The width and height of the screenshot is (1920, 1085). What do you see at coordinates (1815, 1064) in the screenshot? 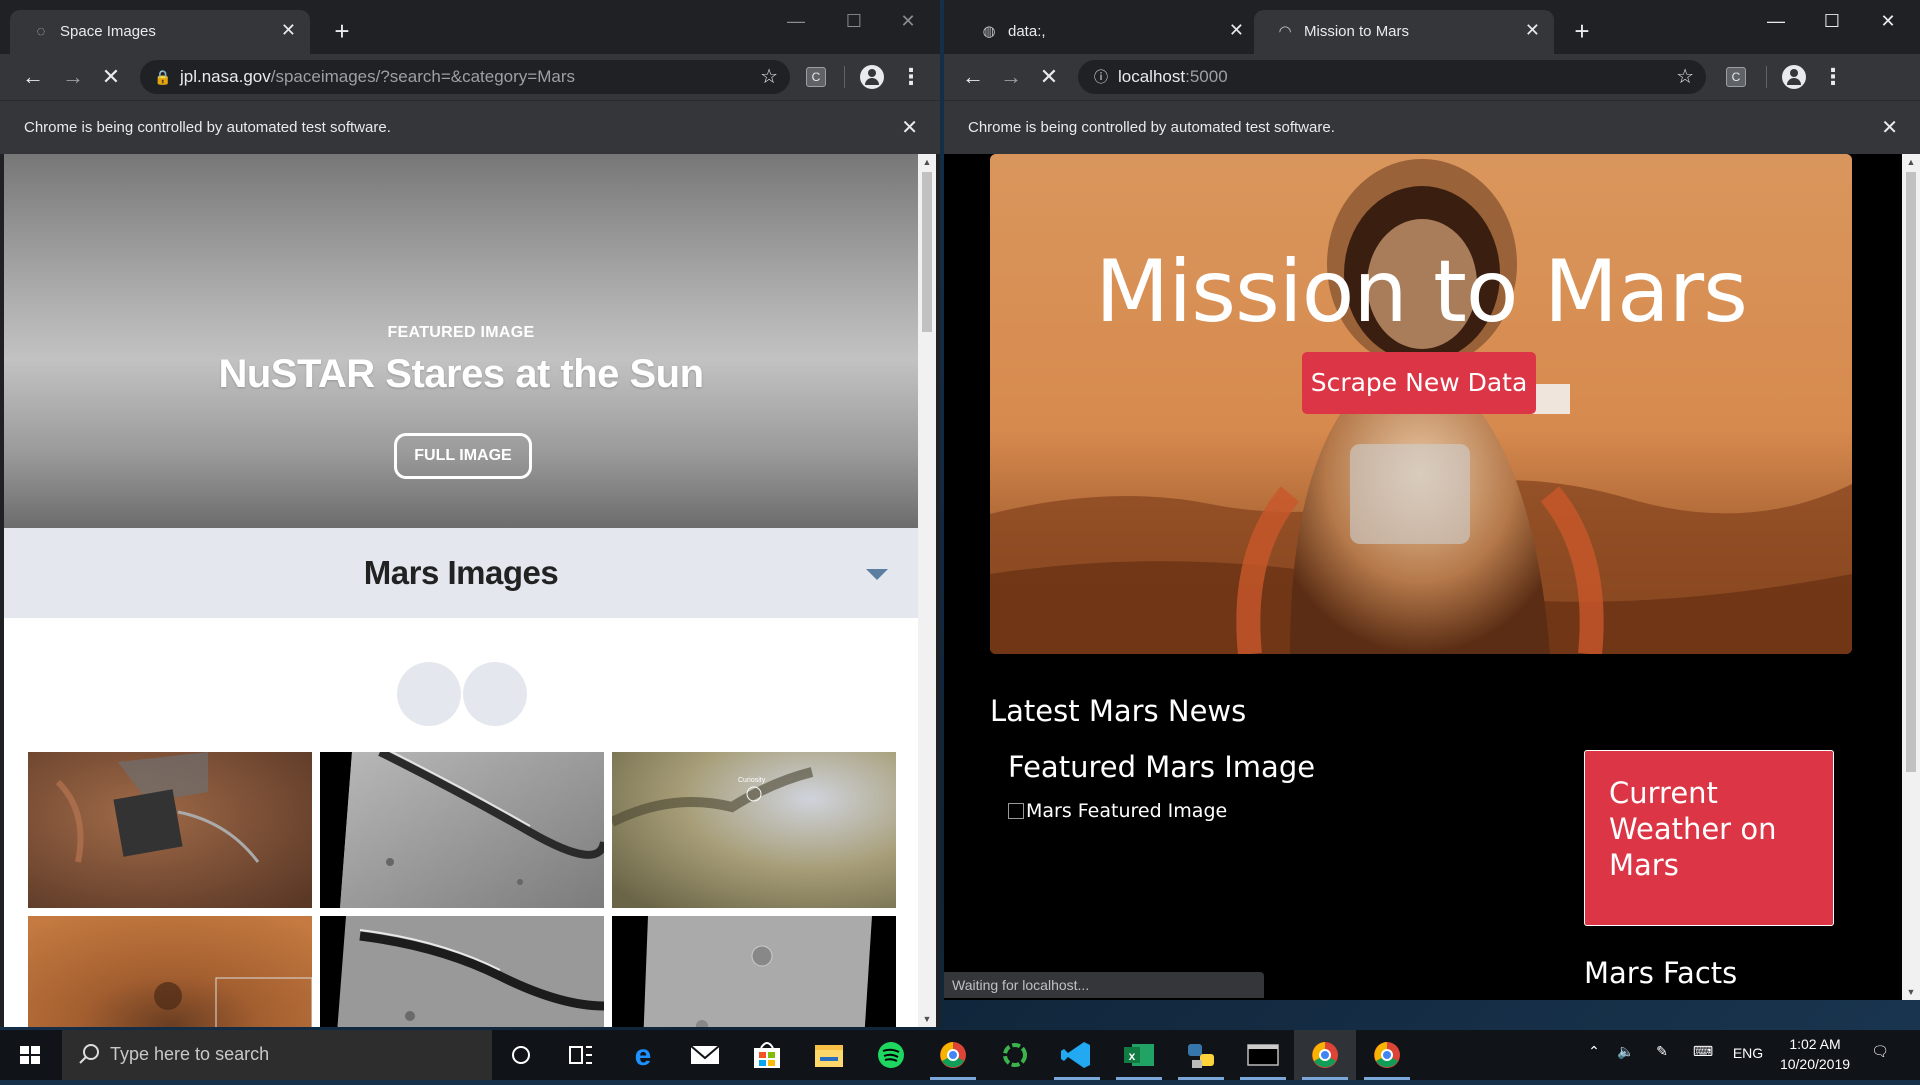
I see `clock-date: 10/20/2019` at bounding box center [1815, 1064].